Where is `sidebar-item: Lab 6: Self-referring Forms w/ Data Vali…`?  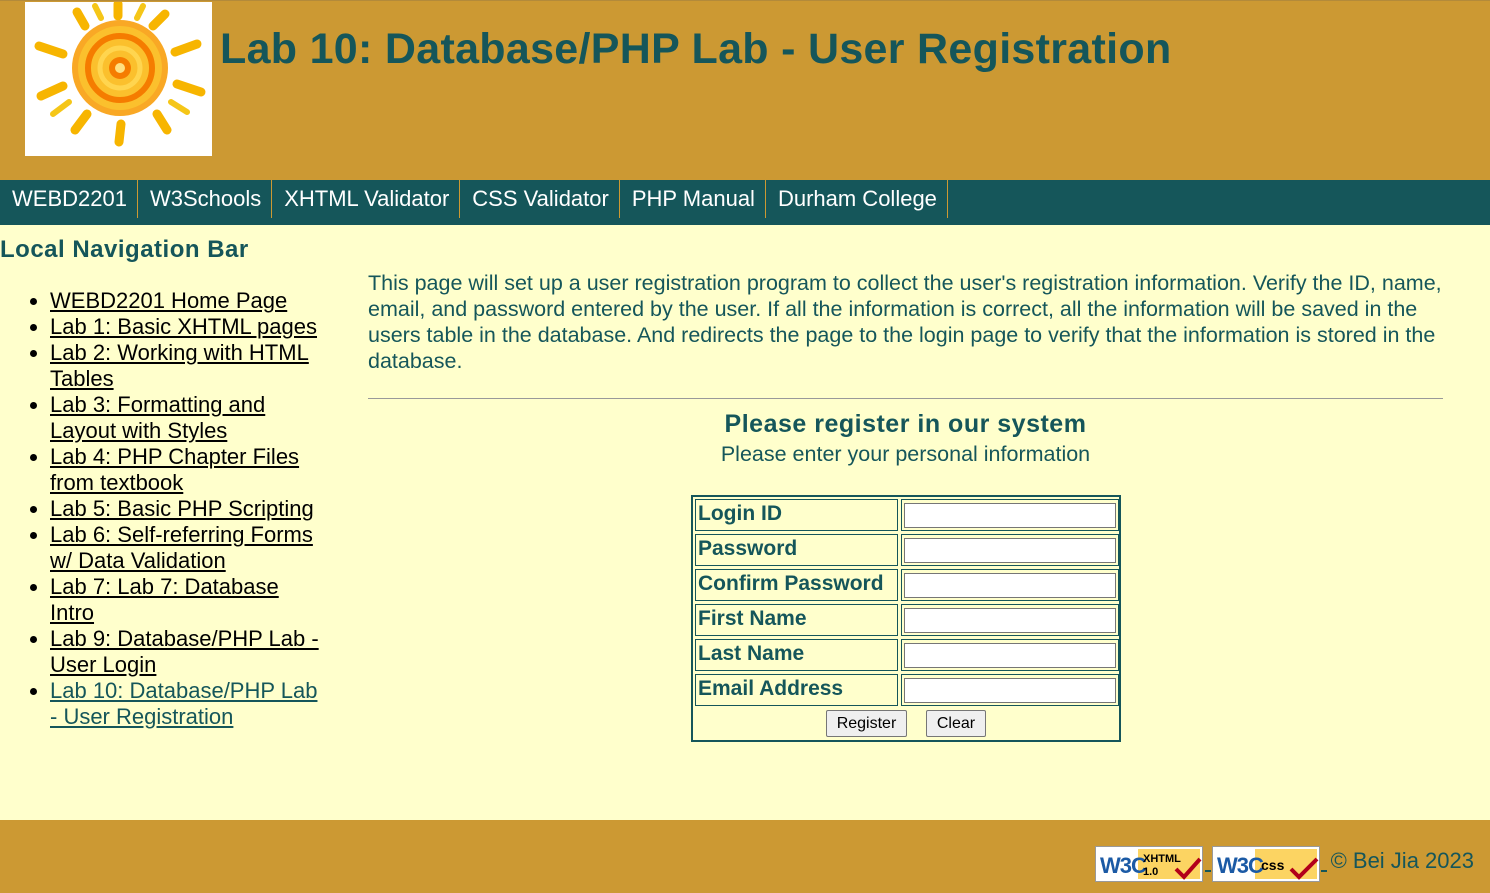 sidebar-item: Lab 6: Self-referring Forms w/ Data Vali… is located at coordinates (185, 548).